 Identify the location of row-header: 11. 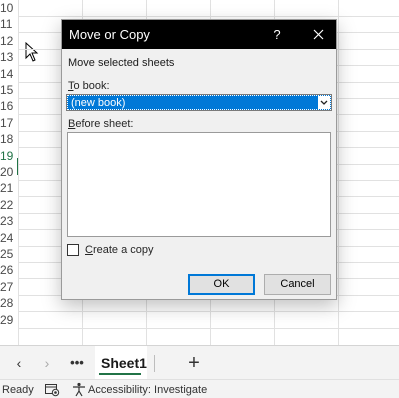
(9, 24).